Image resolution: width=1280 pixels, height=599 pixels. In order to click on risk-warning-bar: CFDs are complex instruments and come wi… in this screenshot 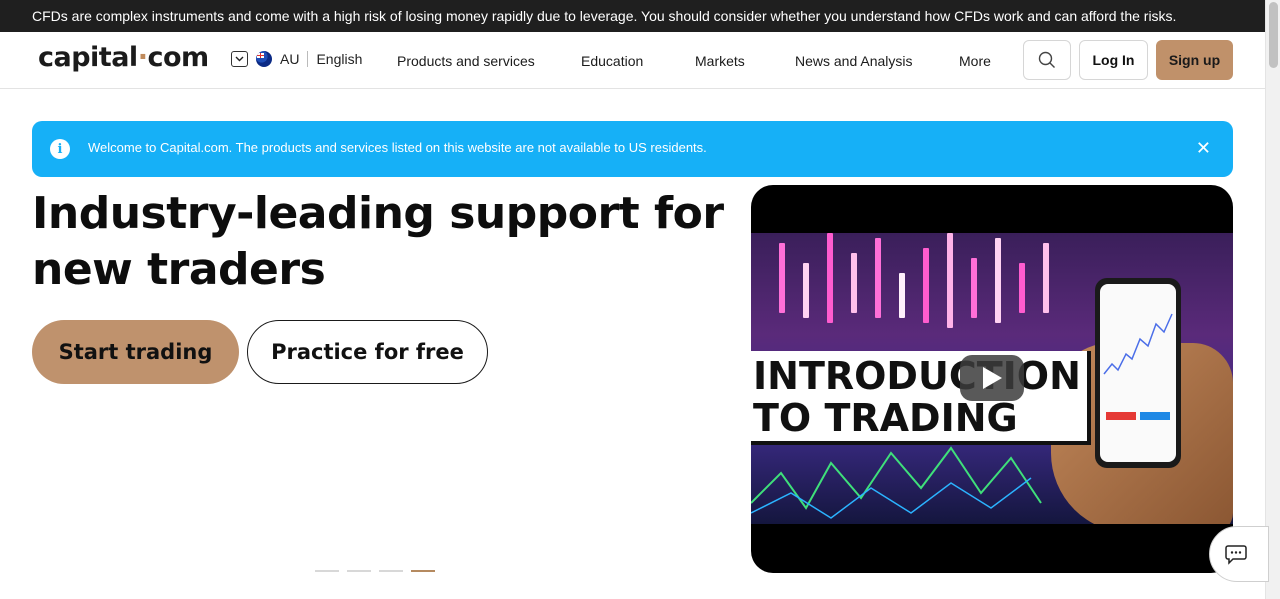, I will do `click(632, 16)`.